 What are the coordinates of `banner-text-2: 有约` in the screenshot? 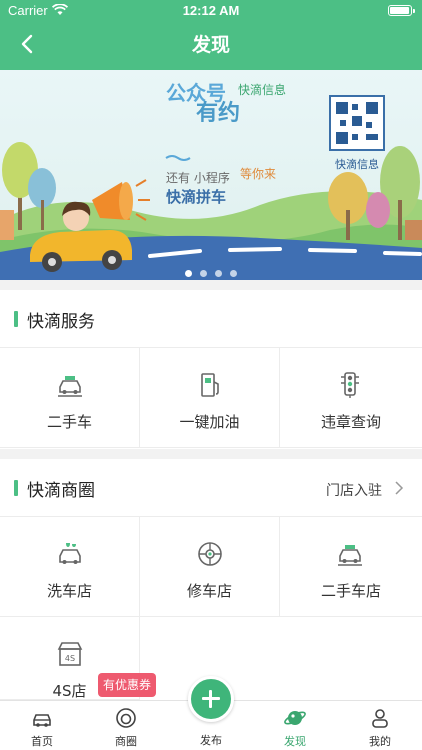 It's located at (218, 113).